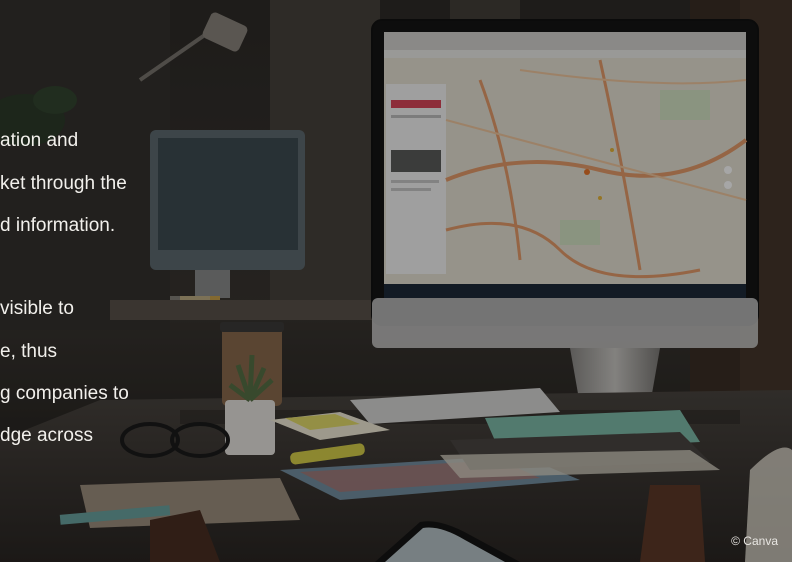 This screenshot has width=792, height=562. What do you see at coordinates (754, 541) in the screenshot?
I see `image-credit: © Canva` at bounding box center [754, 541].